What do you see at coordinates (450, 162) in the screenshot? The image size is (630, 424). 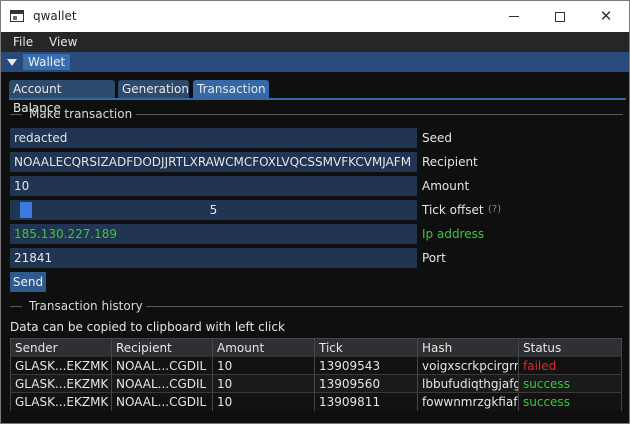 I see `recipient-label: Recipient` at bounding box center [450, 162].